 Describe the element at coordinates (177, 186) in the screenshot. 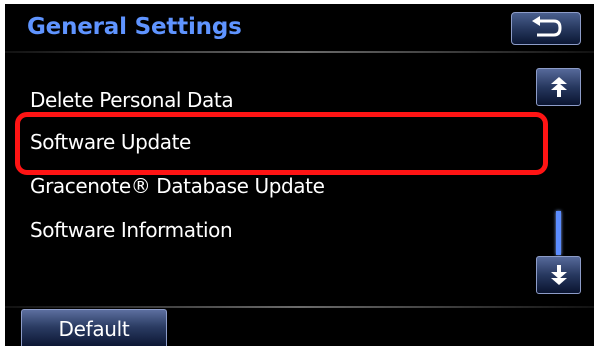

I see `menu-item-gracenote-database-update: Gracenote® Database Update` at that location.